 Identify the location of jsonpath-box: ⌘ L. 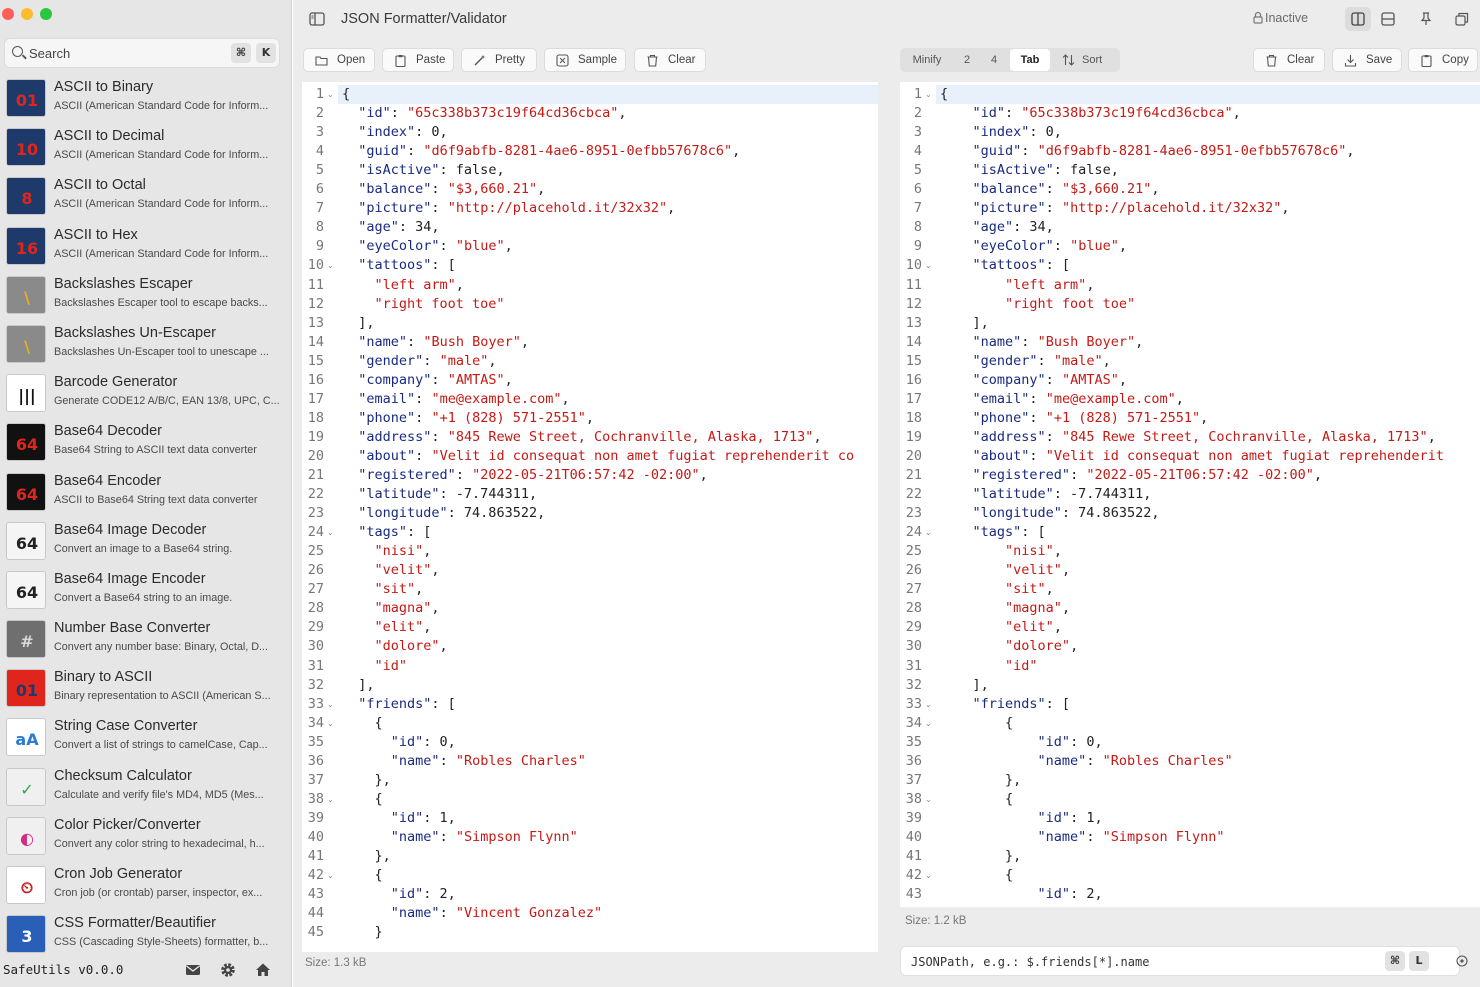
(1180, 961).